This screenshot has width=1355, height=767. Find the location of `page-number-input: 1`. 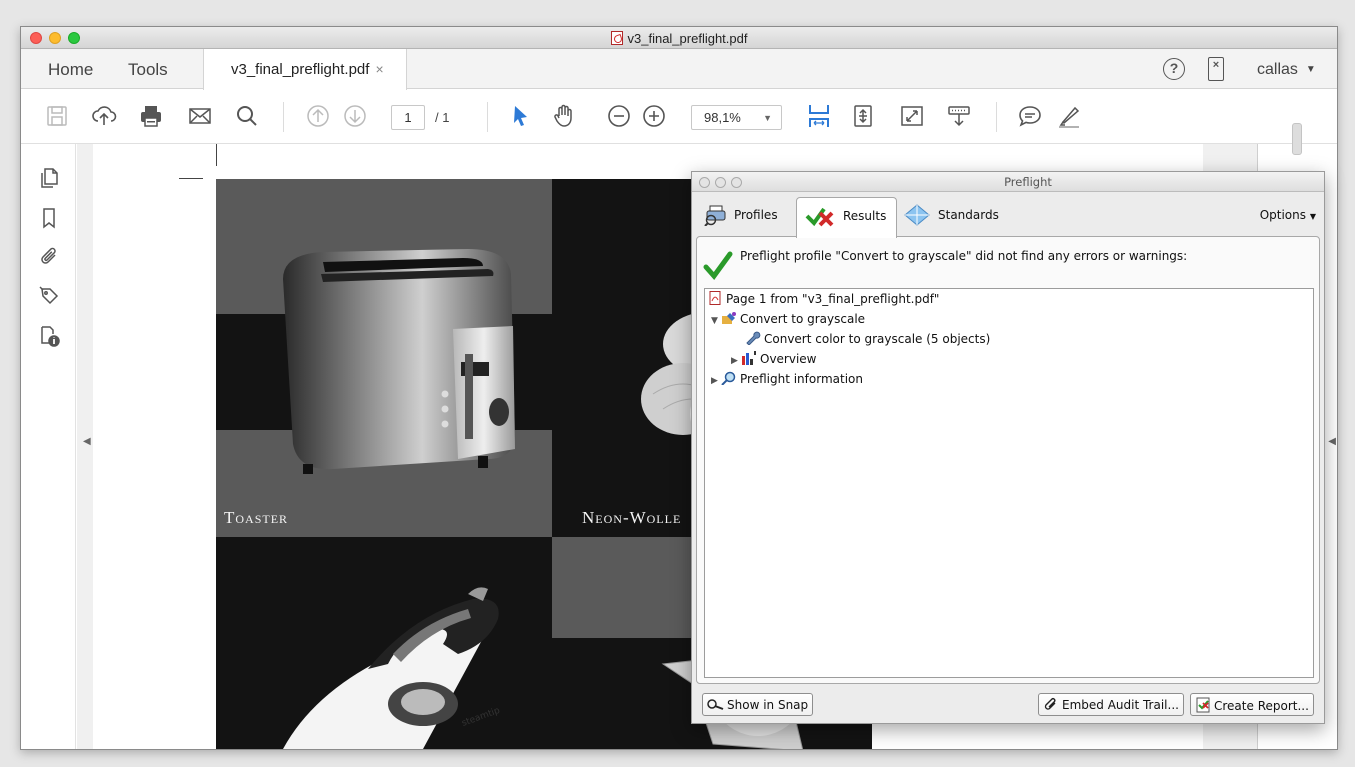

page-number-input: 1 is located at coordinates (408, 117).